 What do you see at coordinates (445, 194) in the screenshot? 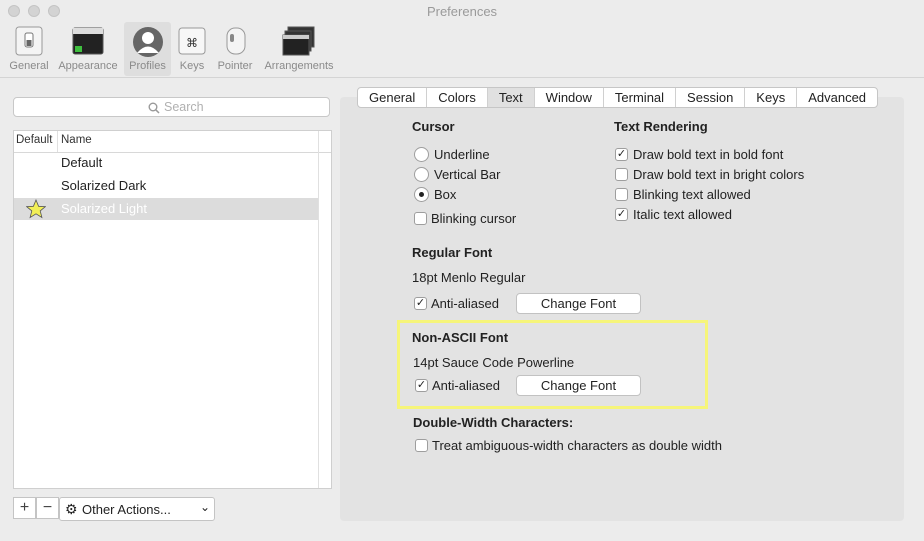
I see `cursor-box-label: Box` at bounding box center [445, 194].